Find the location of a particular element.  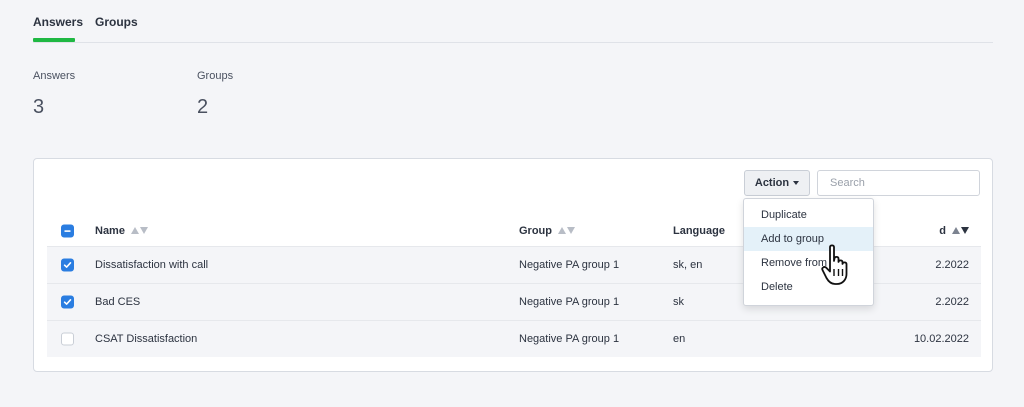

tab-answers: Answers is located at coordinates (58, 22).